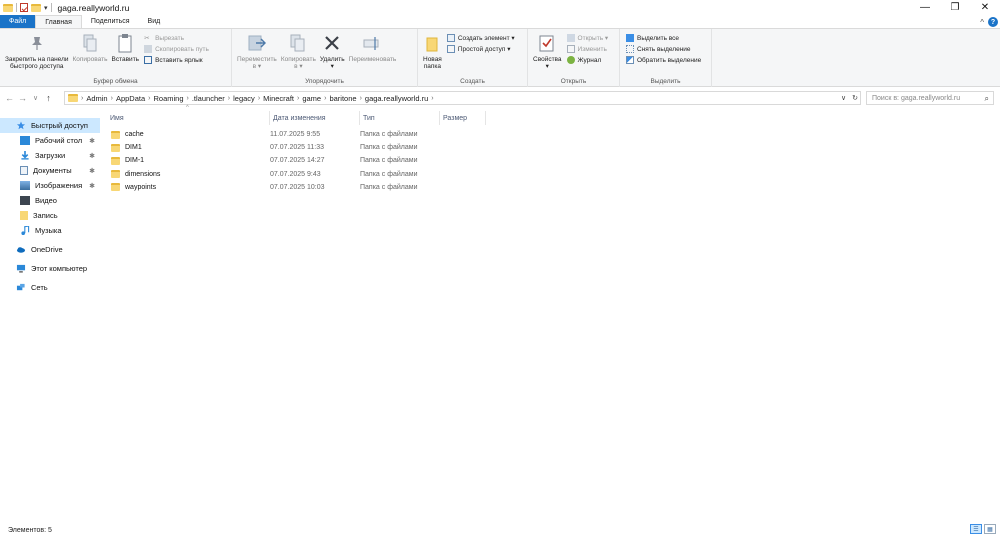  Describe the element at coordinates (925, 7) in the screenshot. I see `minimize-button: —` at that location.